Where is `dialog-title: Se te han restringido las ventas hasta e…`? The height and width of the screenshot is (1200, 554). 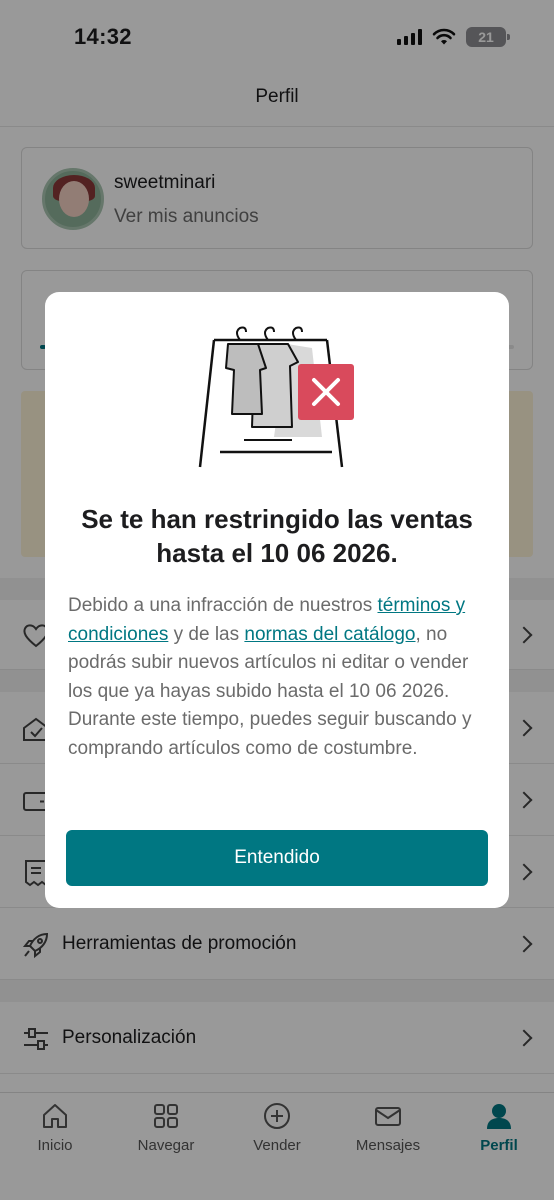 dialog-title: Se te han restringido las ventas hasta e… is located at coordinates (277, 536).